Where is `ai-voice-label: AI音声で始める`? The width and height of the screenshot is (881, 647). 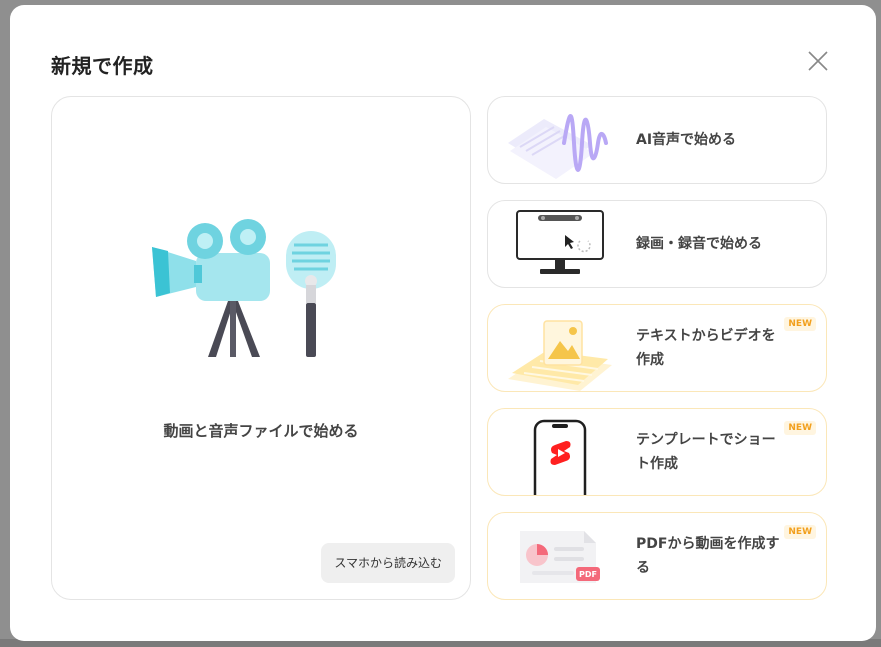
ai-voice-label: AI音声で始める is located at coordinates (686, 140).